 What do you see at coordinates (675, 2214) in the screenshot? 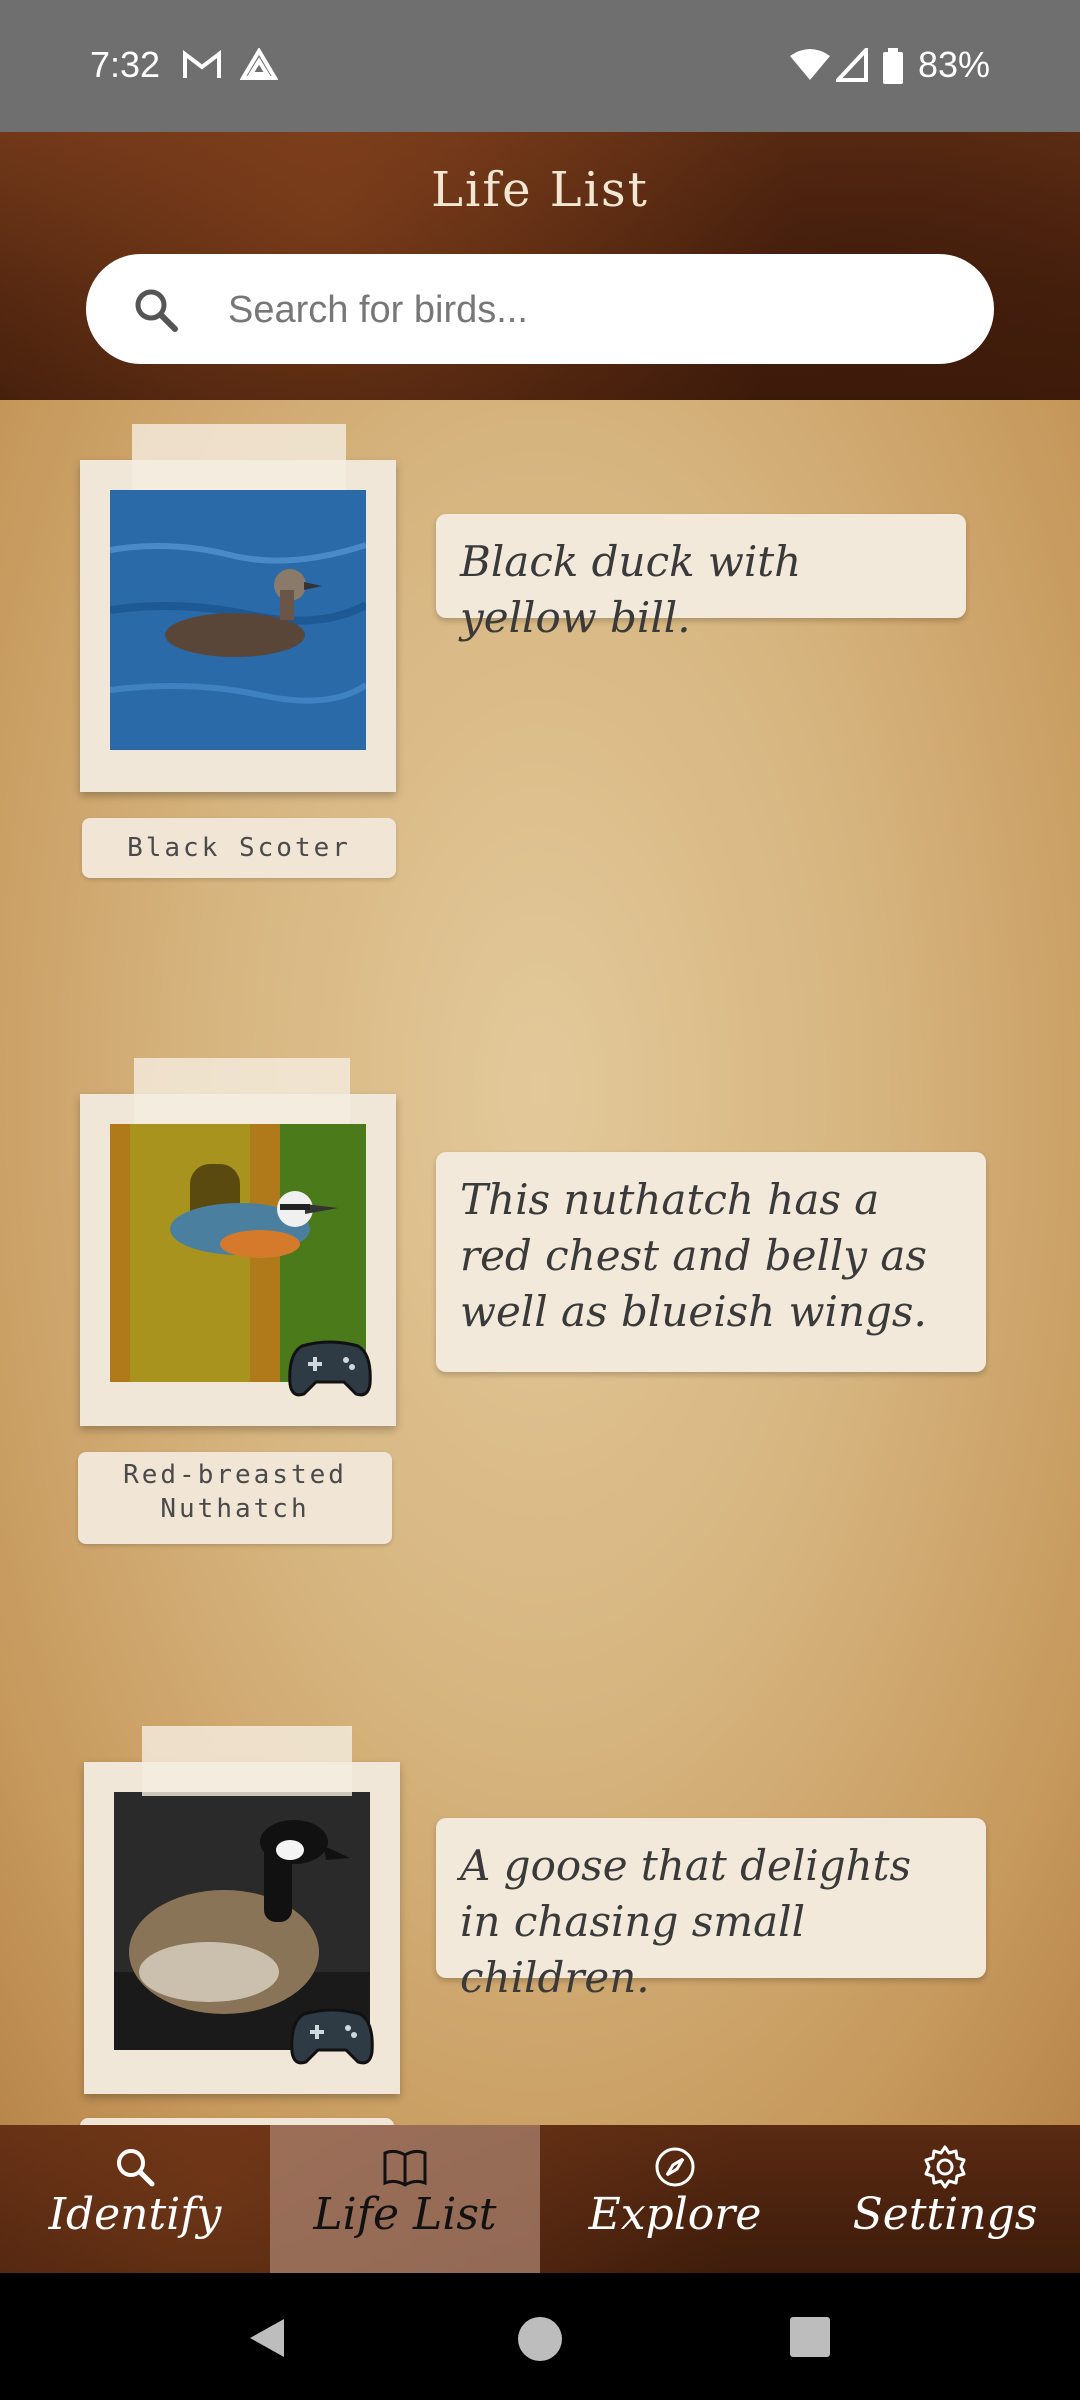
I see `tab-label: Explore` at bounding box center [675, 2214].